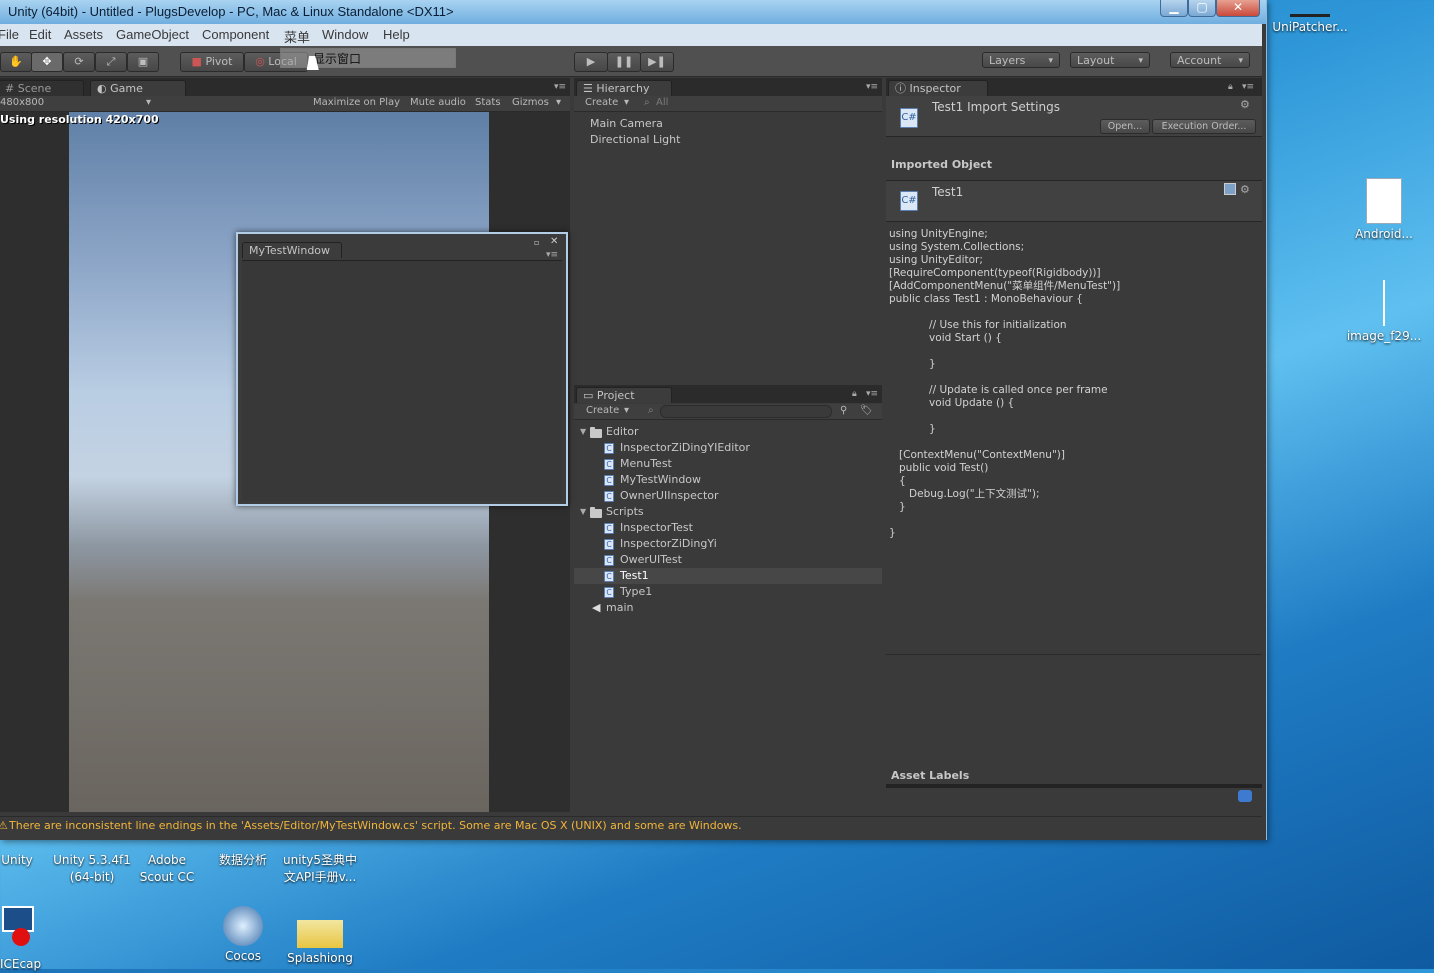  Describe the element at coordinates (167, 869) in the screenshot. I see `desktop-icon-adobe-scout: Adobe Scout CC` at that location.